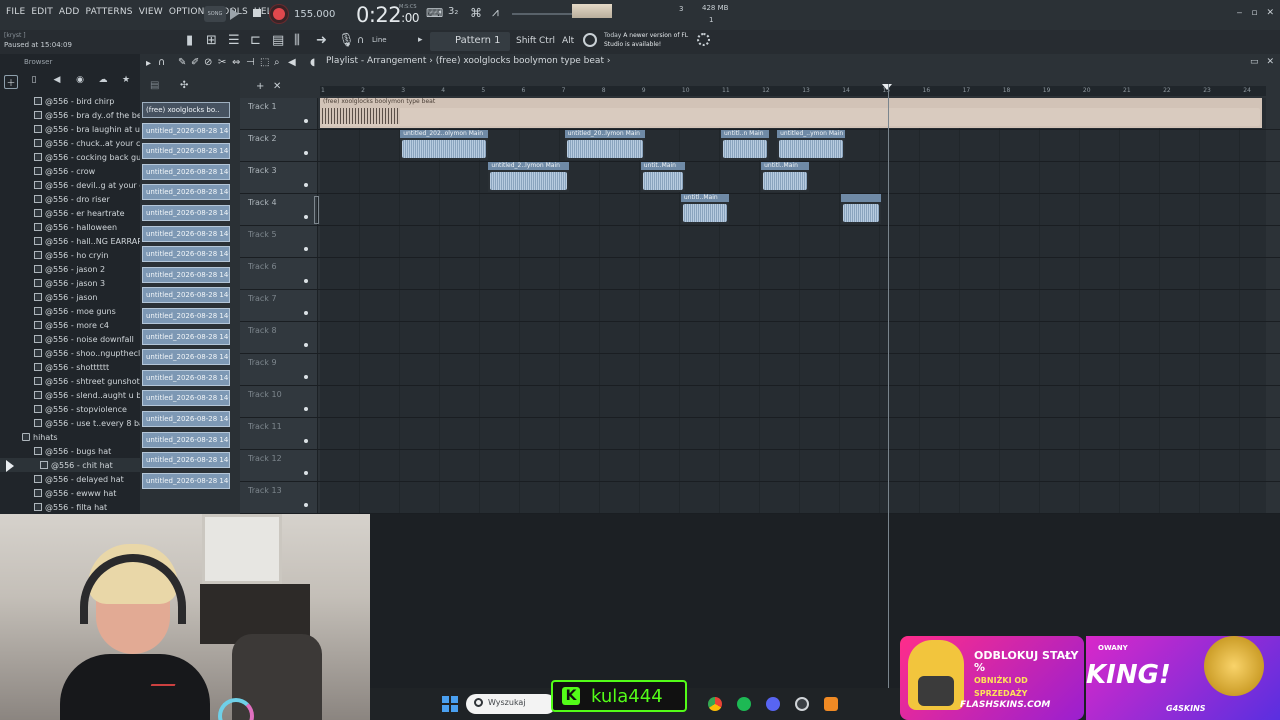  Describe the element at coordinates (154, 85) in the screenshot. I see `picker-list-icon: ▤` at that location.